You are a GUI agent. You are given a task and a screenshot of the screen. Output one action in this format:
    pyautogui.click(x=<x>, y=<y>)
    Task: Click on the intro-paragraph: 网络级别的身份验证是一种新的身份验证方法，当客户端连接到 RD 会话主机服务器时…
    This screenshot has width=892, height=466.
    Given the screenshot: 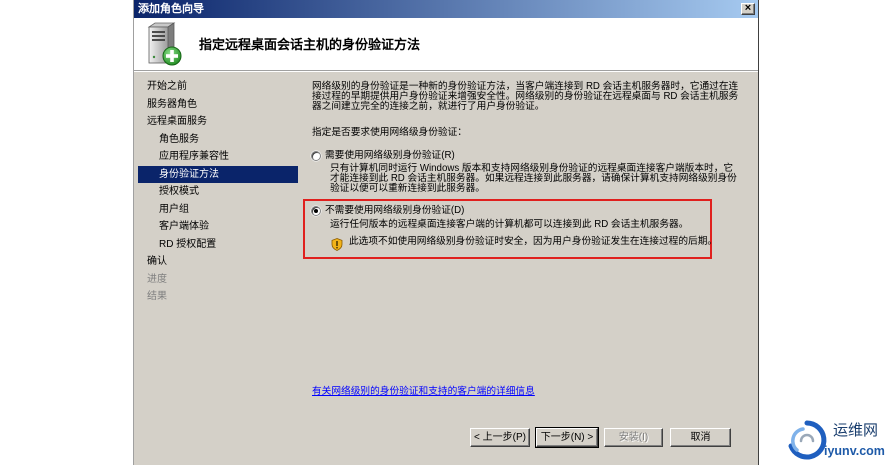 What is the action you would take?
    pyautogui.click(x=525, y=96)
    